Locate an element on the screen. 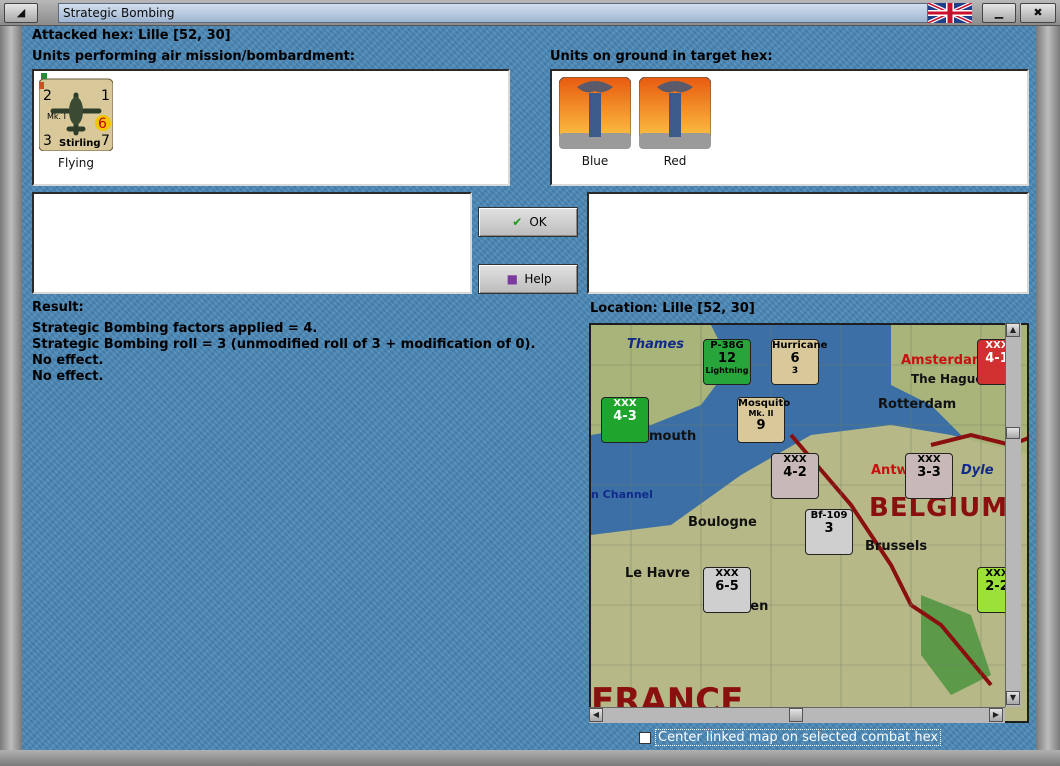  map-counter: P-38G 12 Lightning is located at coordinates (727, 362).